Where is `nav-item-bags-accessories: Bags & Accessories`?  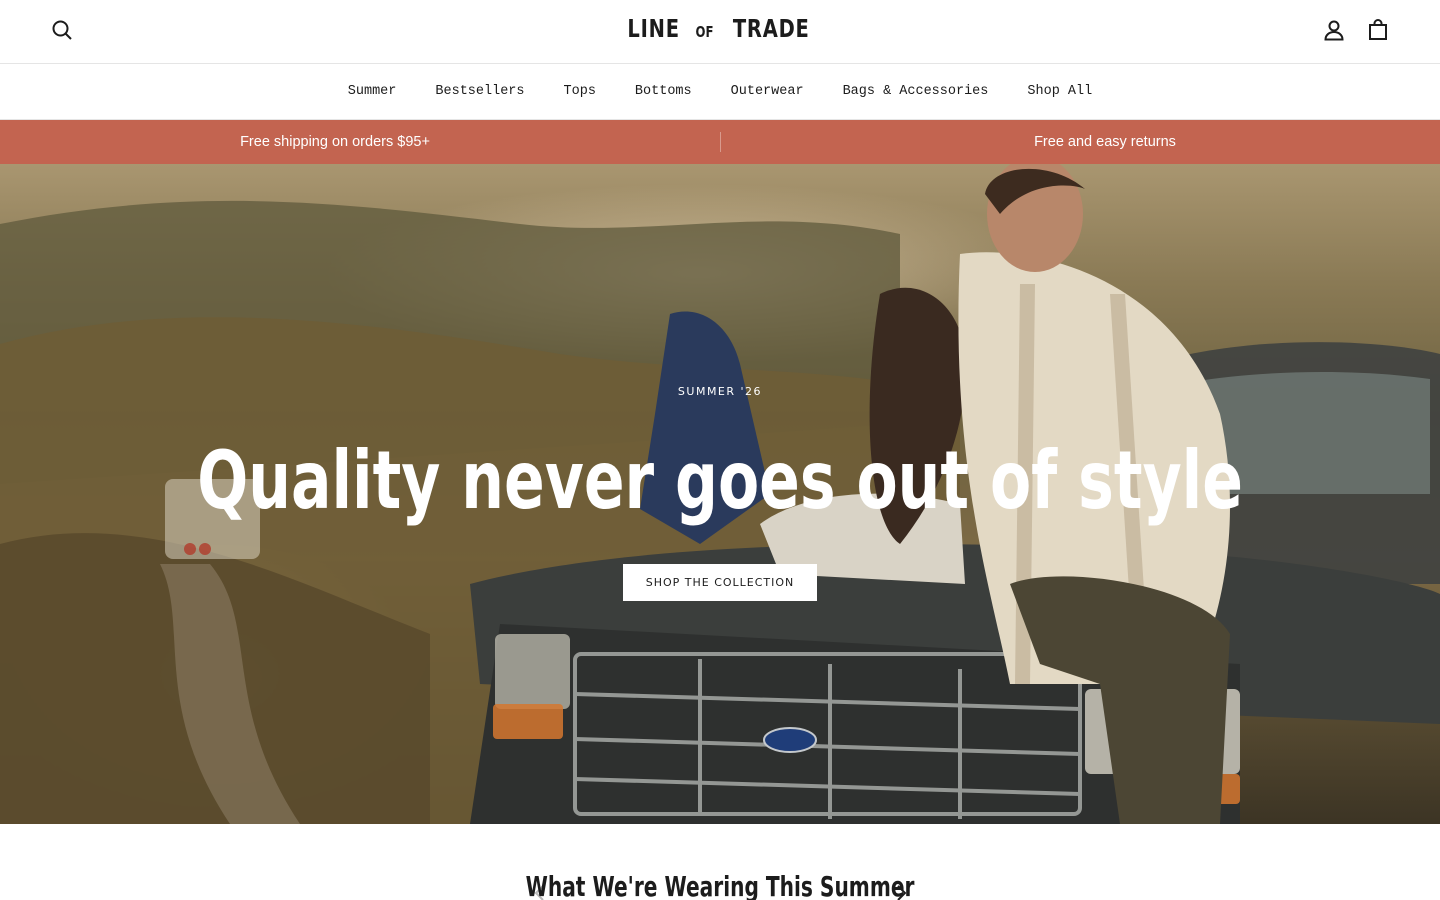
nav-item-bags-accessories: Bags & Accessories is located at coordinates (915, 91).